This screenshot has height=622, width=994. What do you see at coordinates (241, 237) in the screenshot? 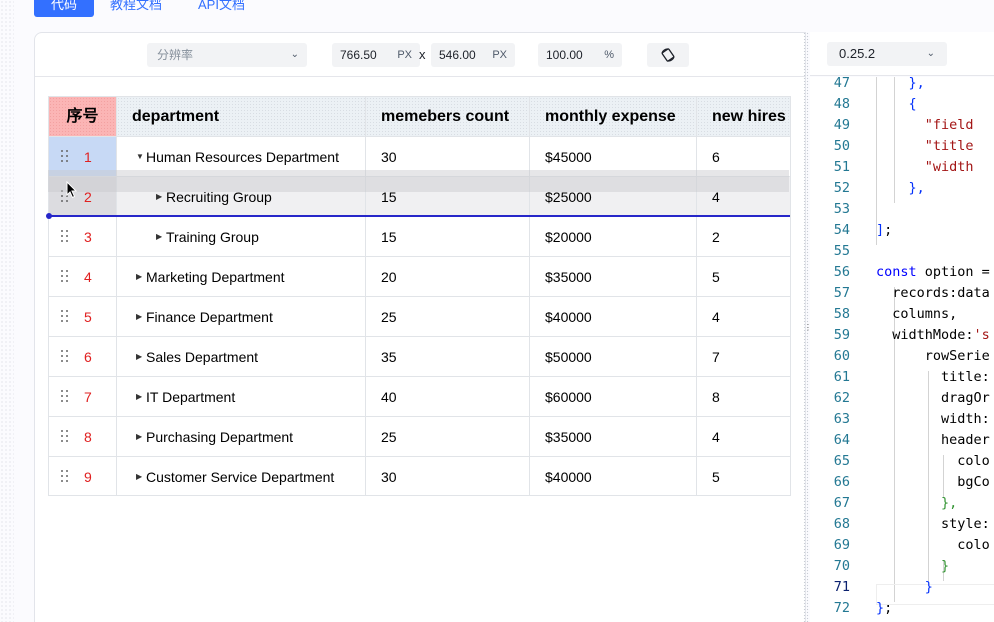
I see `department-cell: ▶ Training Group` at bounding box center [241, 237].